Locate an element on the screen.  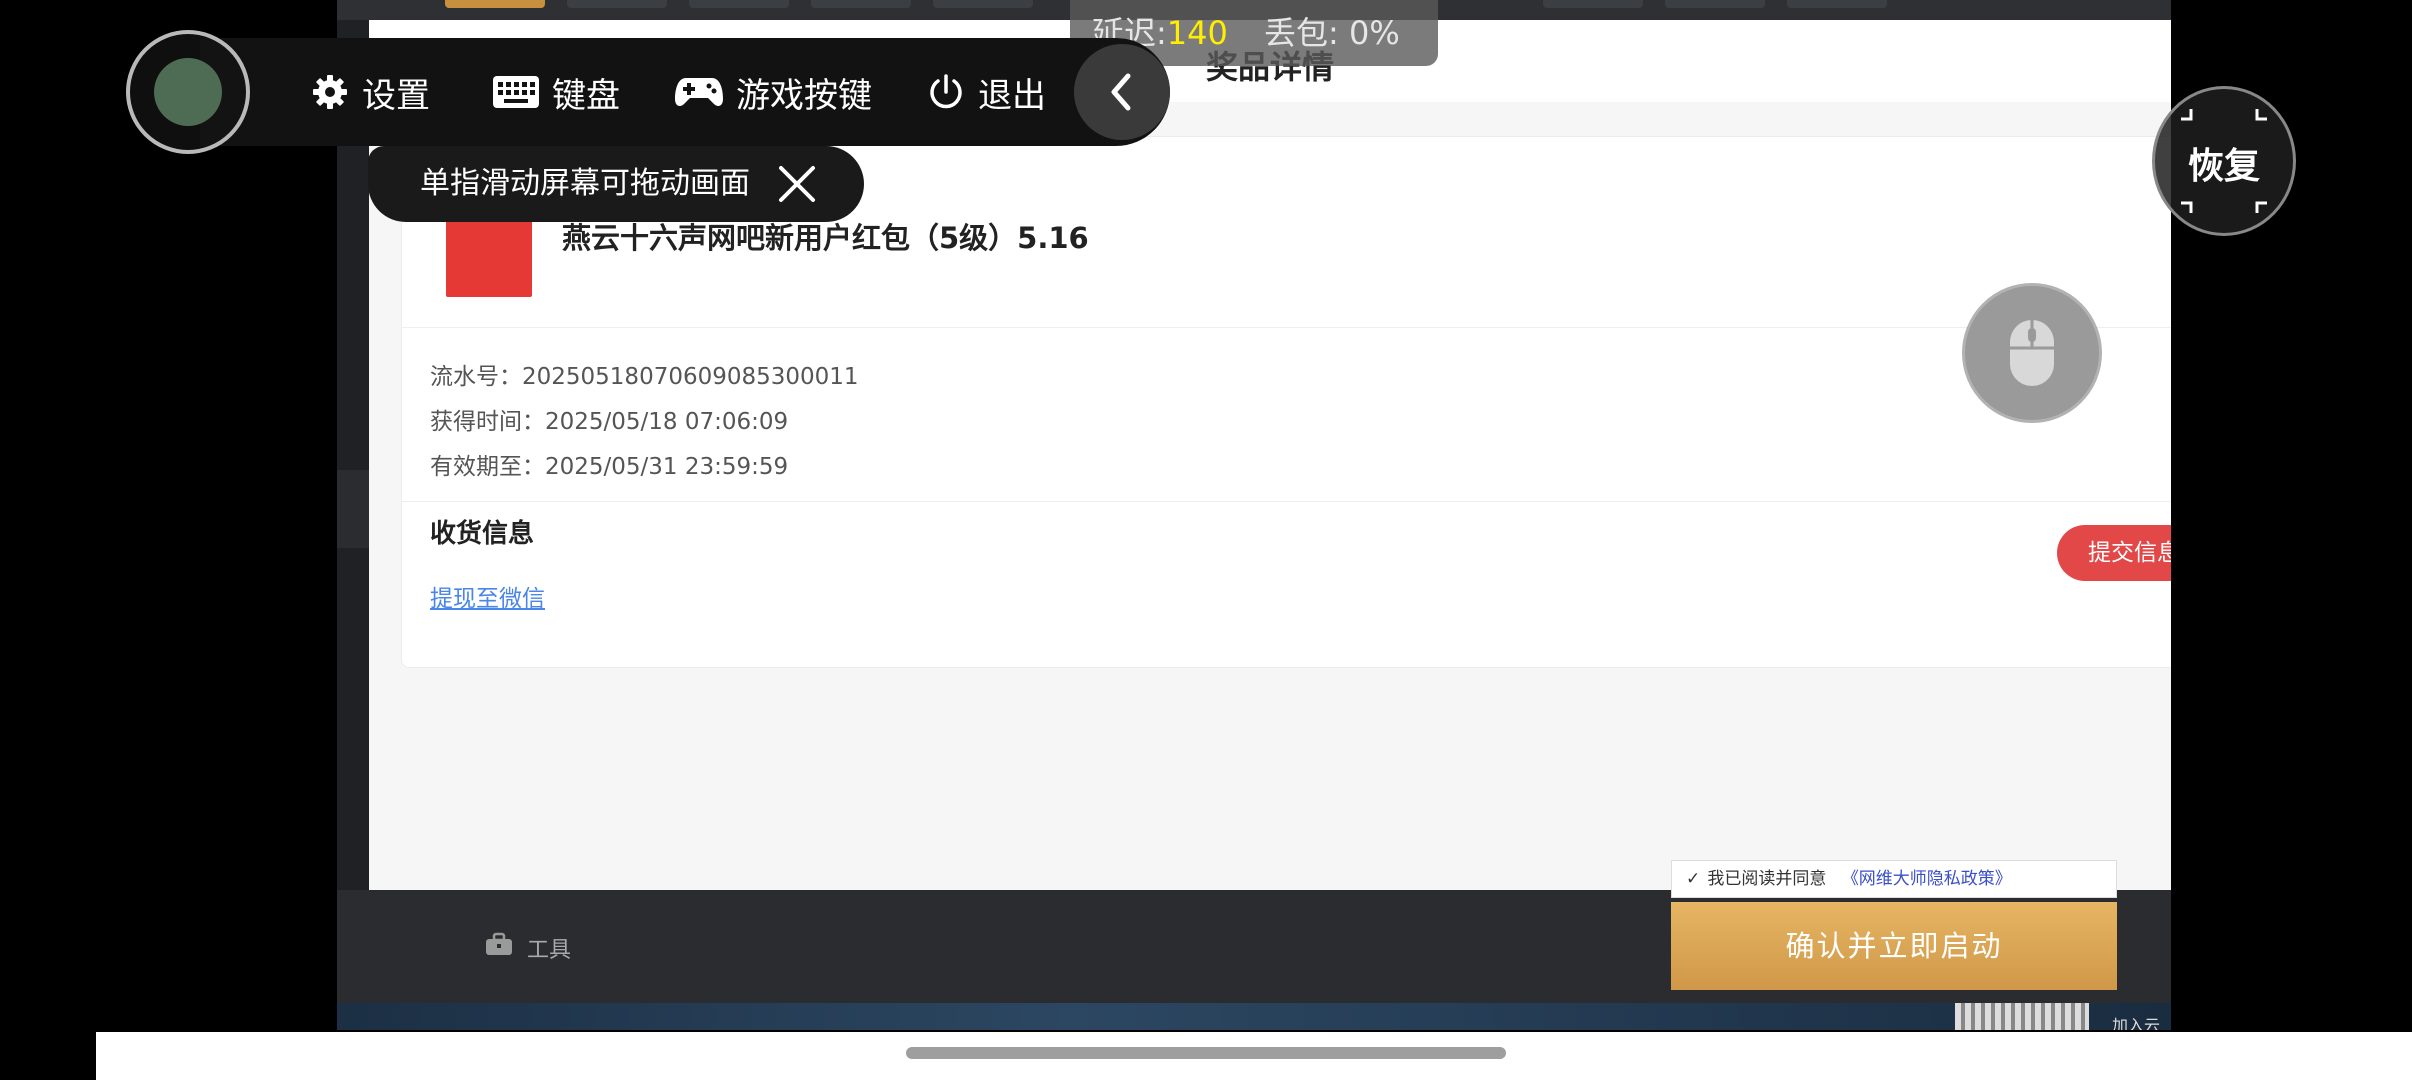
expiry-time: 有效期至：2025/05/31 23:59:59 is located at coordinates (609, 467).